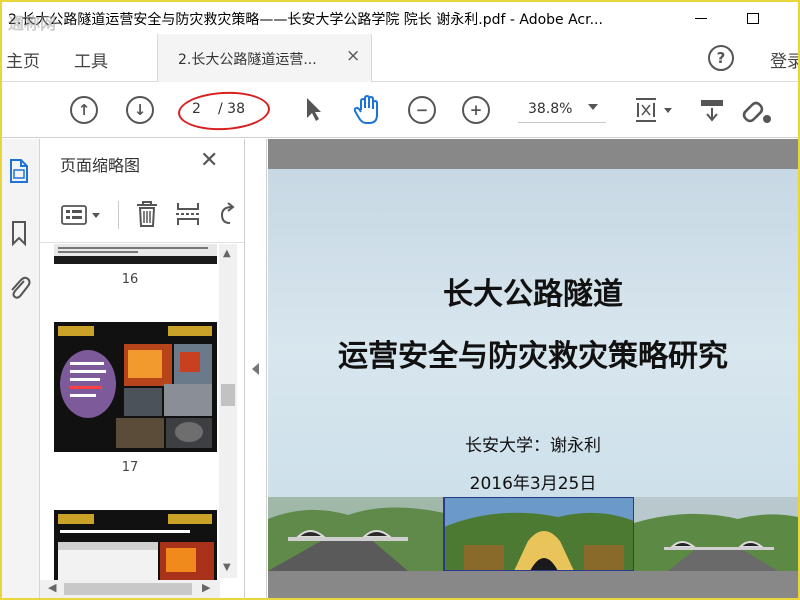  I want to click on thumbnail-page-number: 17, so click(130, 467).